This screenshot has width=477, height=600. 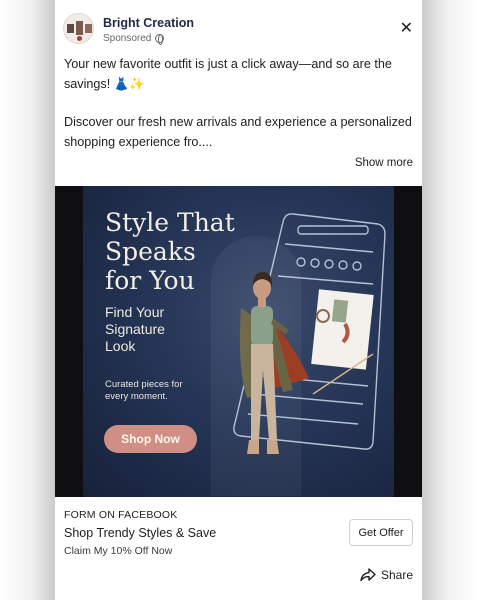 I want to click on globe-icon, so click(x=160, y=39).